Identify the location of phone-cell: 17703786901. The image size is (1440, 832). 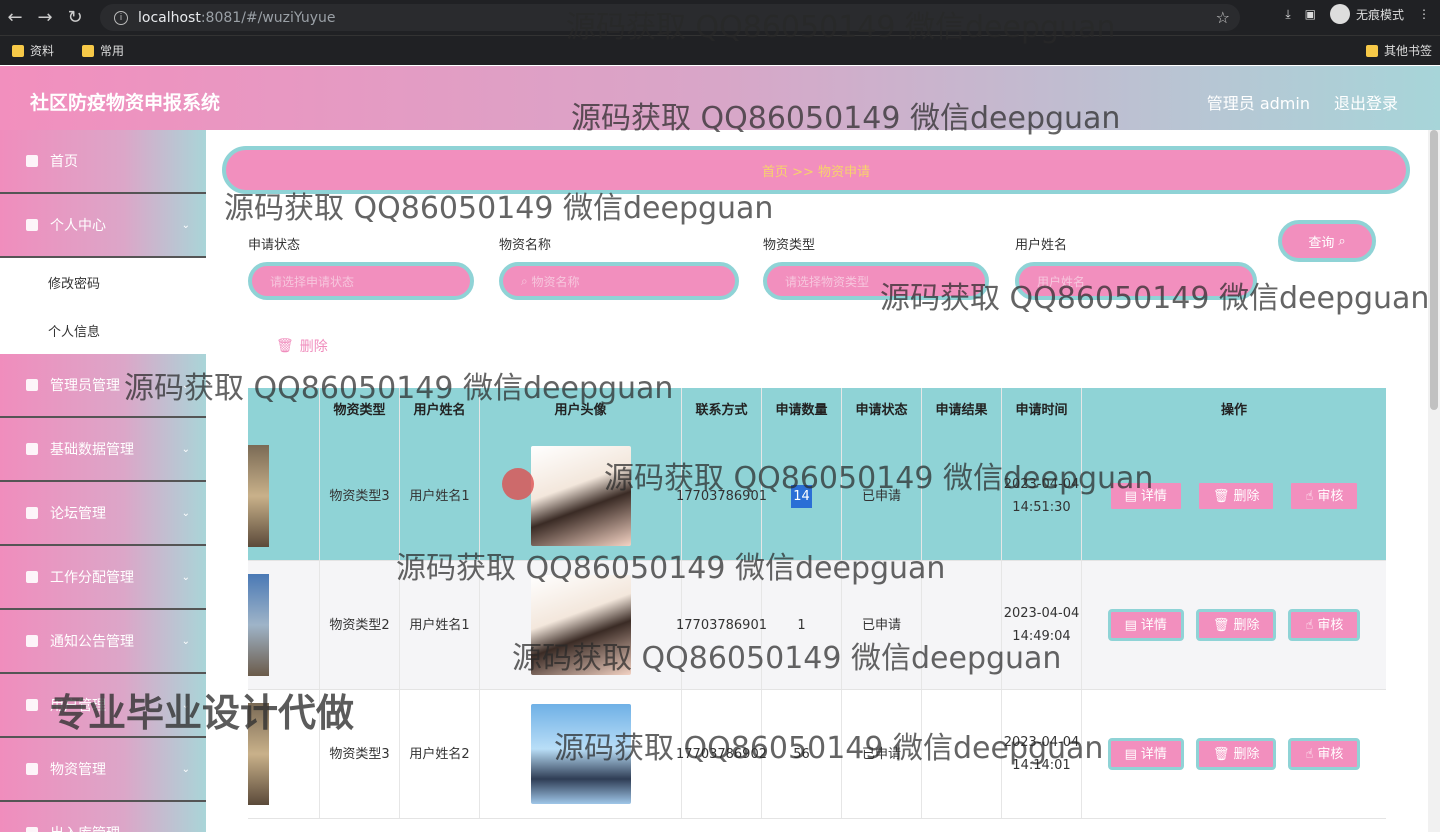
(721, 625).